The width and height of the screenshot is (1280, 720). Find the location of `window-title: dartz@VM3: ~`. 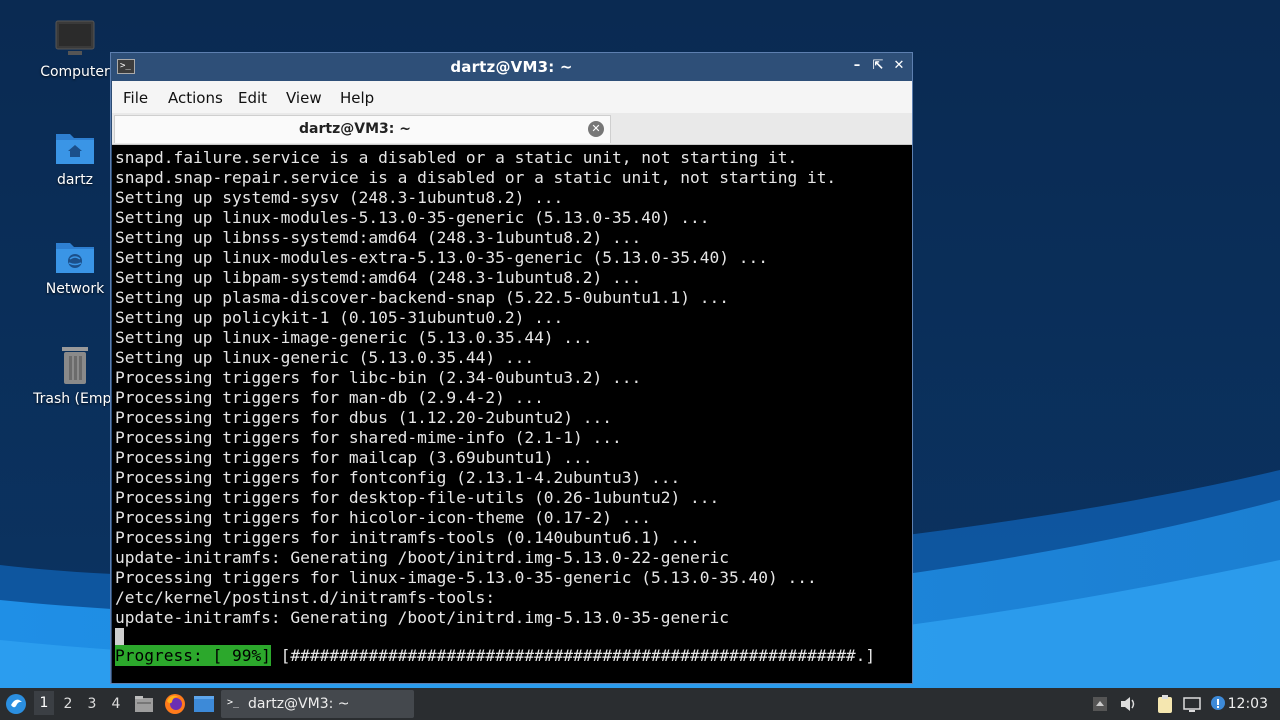

window-title: dartz@VM3: ~ is located at coordinates (511, 67).